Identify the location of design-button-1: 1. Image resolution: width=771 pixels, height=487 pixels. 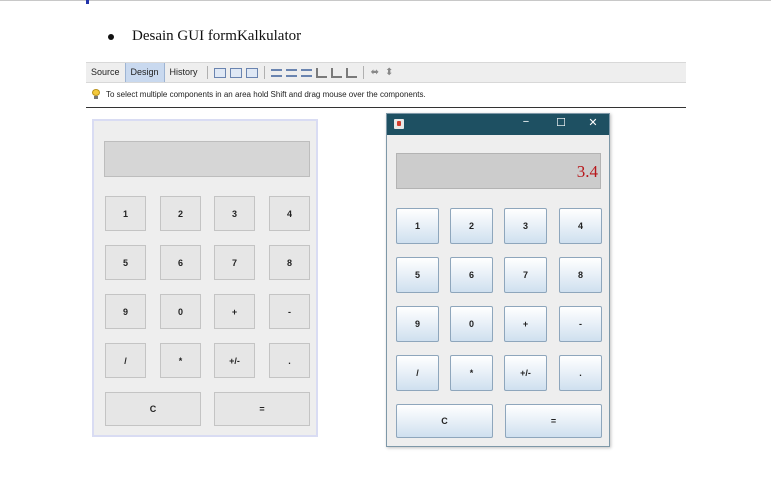
(125, 213).